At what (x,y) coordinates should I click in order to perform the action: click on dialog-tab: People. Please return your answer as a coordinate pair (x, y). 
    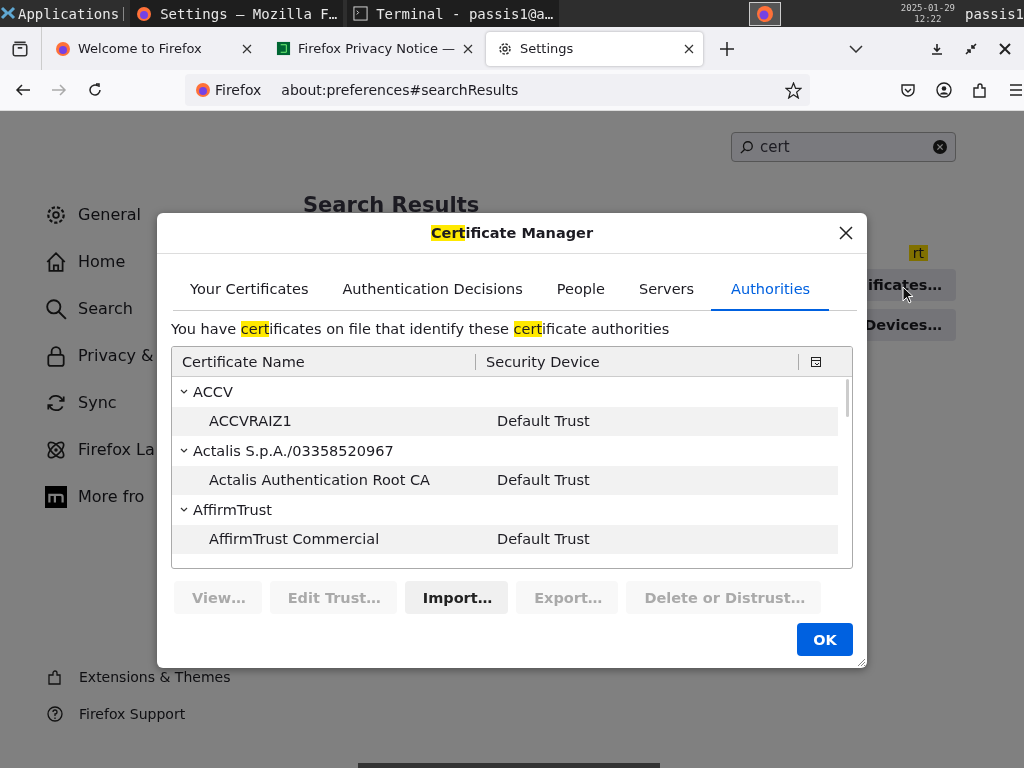
    Looking at the image, I should click on (580, 289).